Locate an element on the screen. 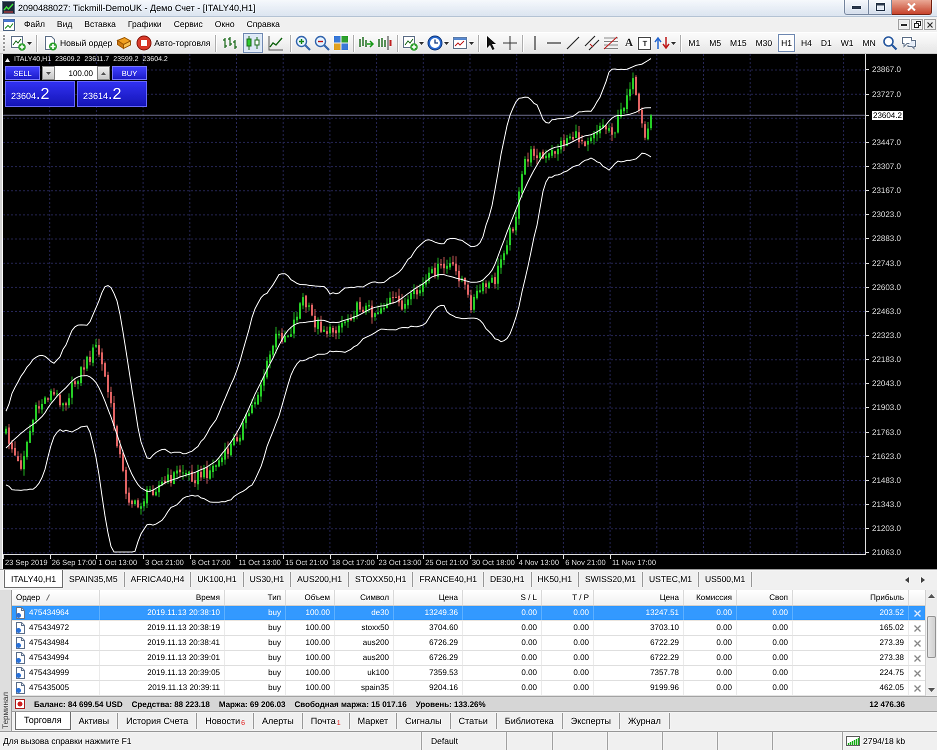  toolbar-button: Новый ордер is located at coordinates (77, 43).